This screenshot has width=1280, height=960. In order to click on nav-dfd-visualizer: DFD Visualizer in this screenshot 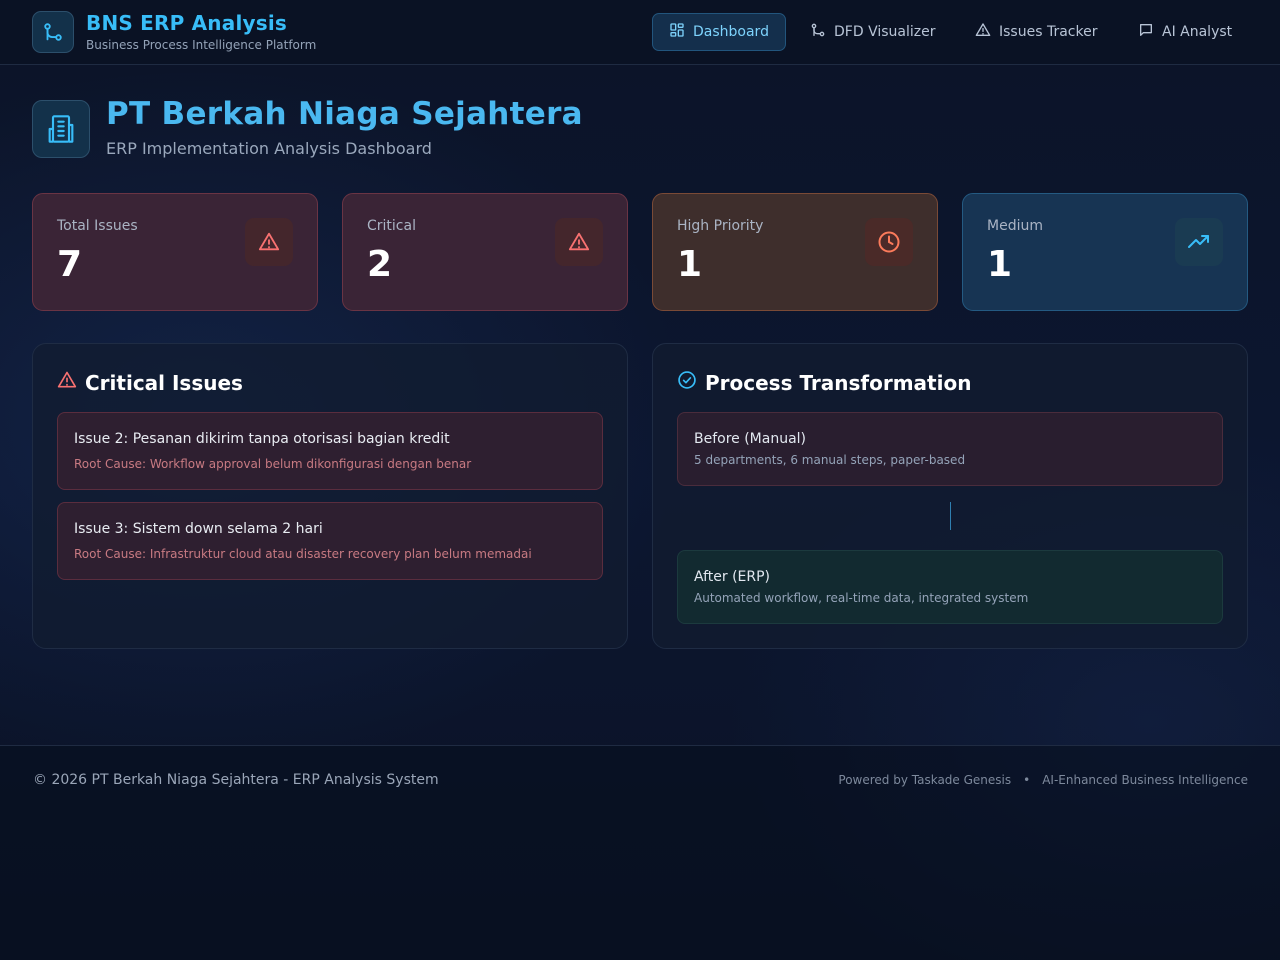, I will do `click(872, 32)`.